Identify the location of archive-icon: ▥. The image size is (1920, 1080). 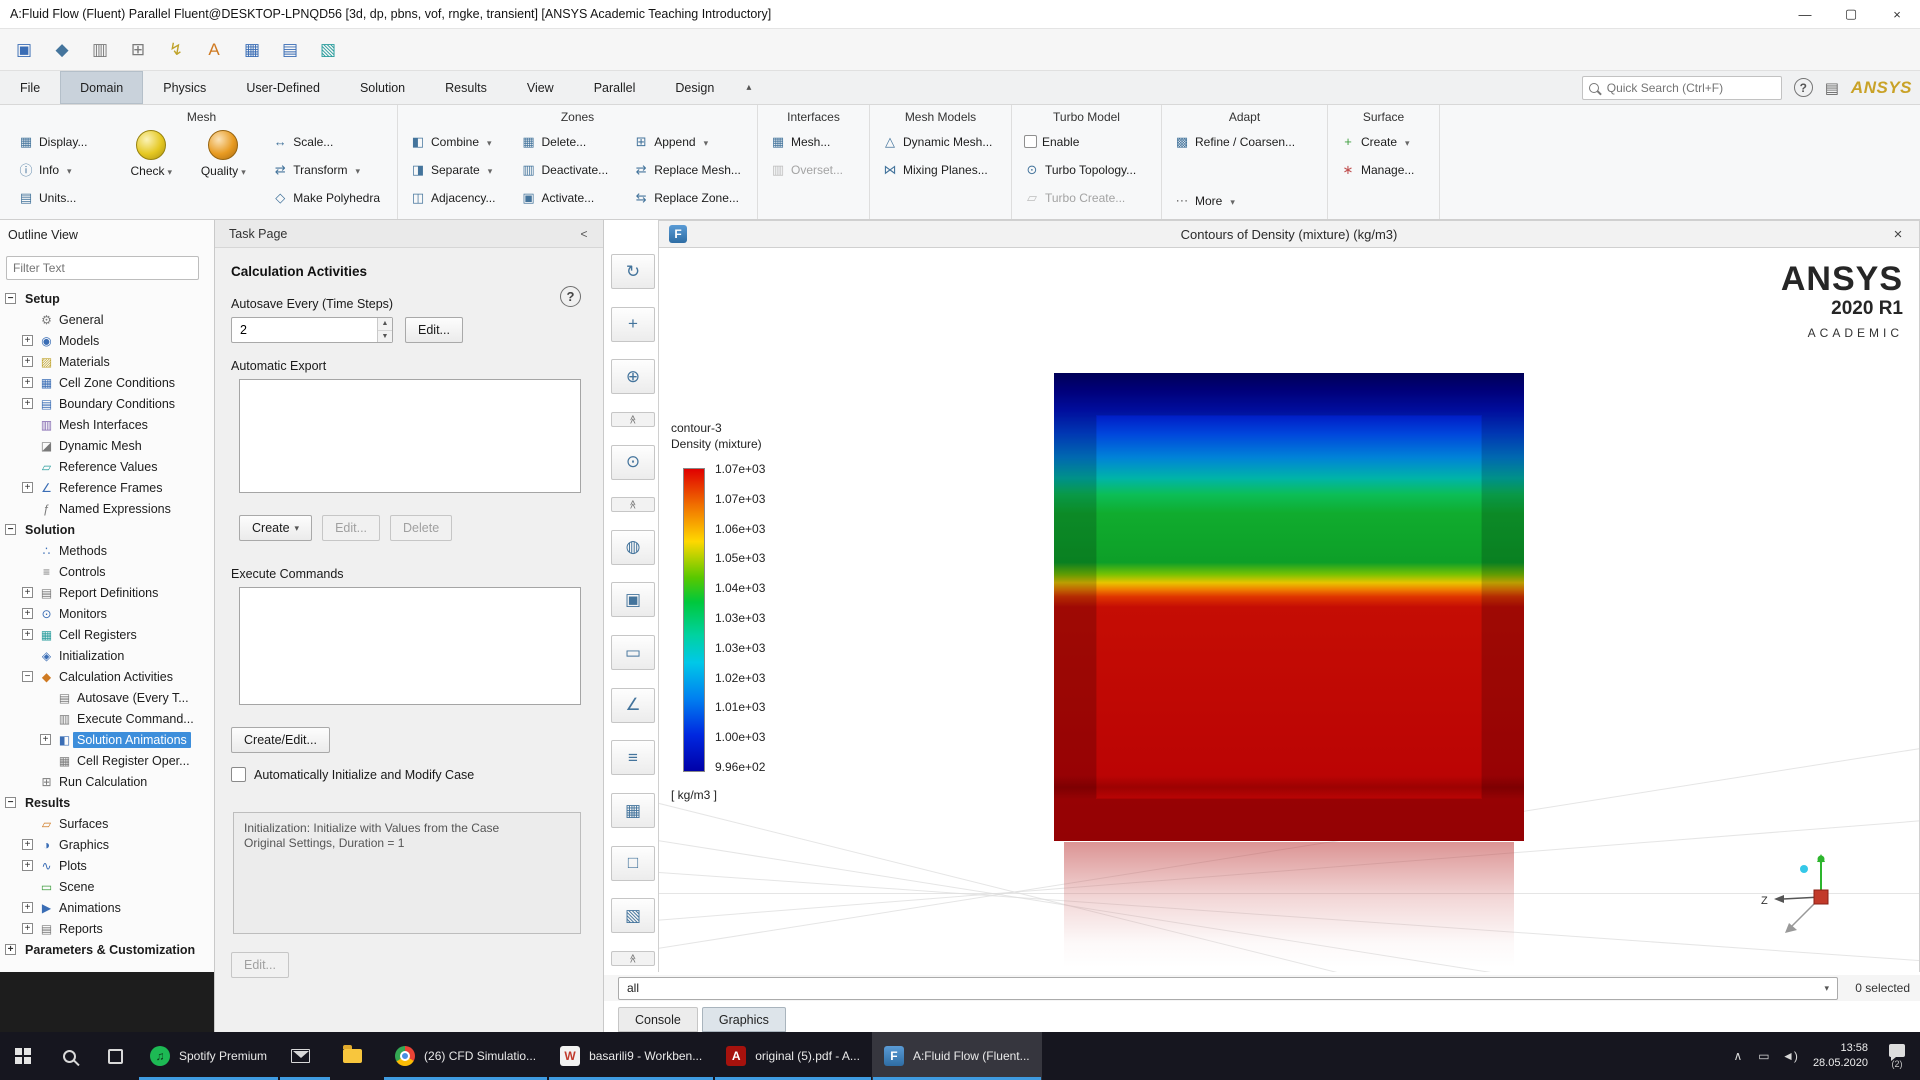
(100, 50).